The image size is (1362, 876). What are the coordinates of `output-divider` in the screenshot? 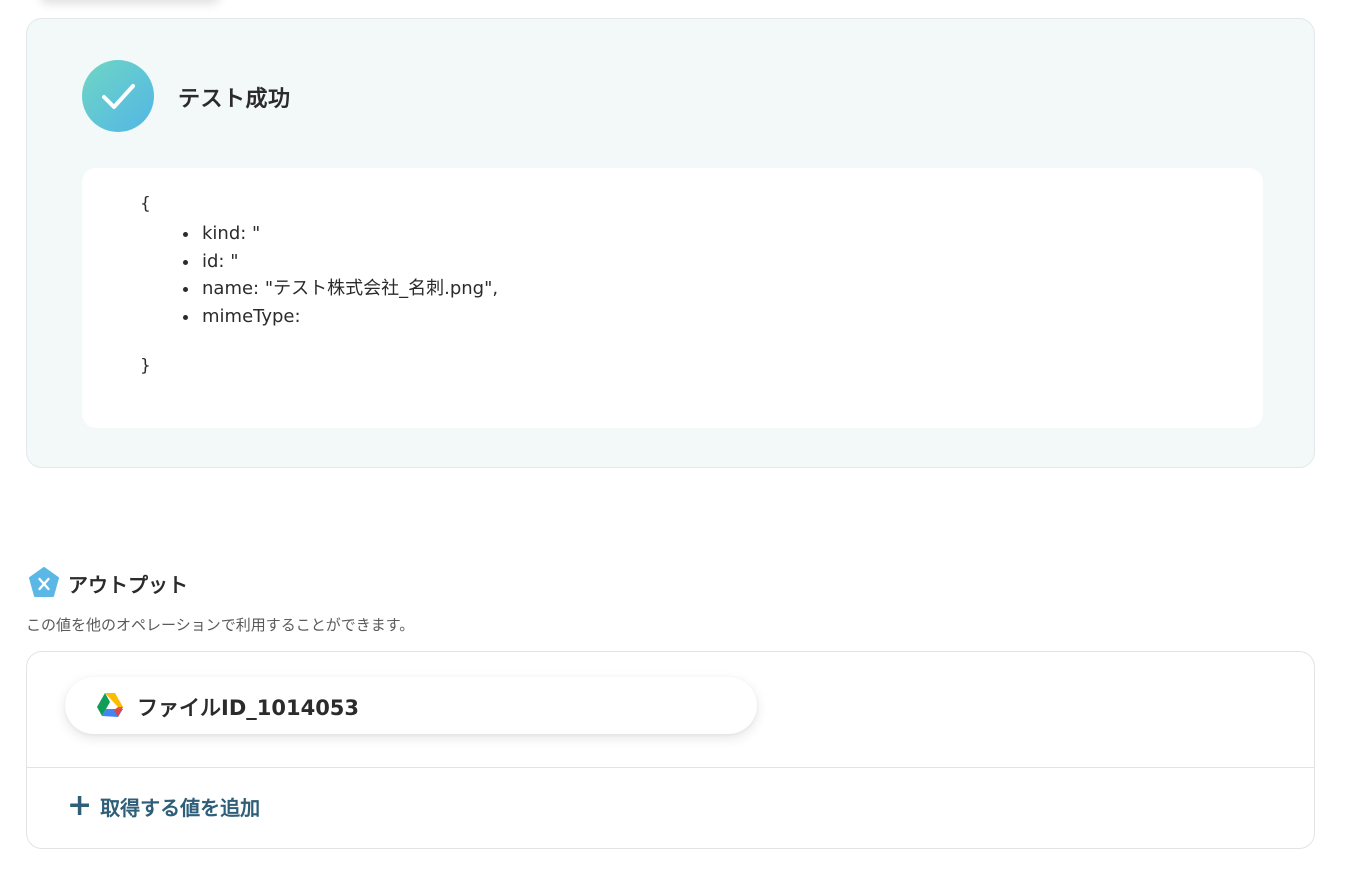 It's located at (670, 767).